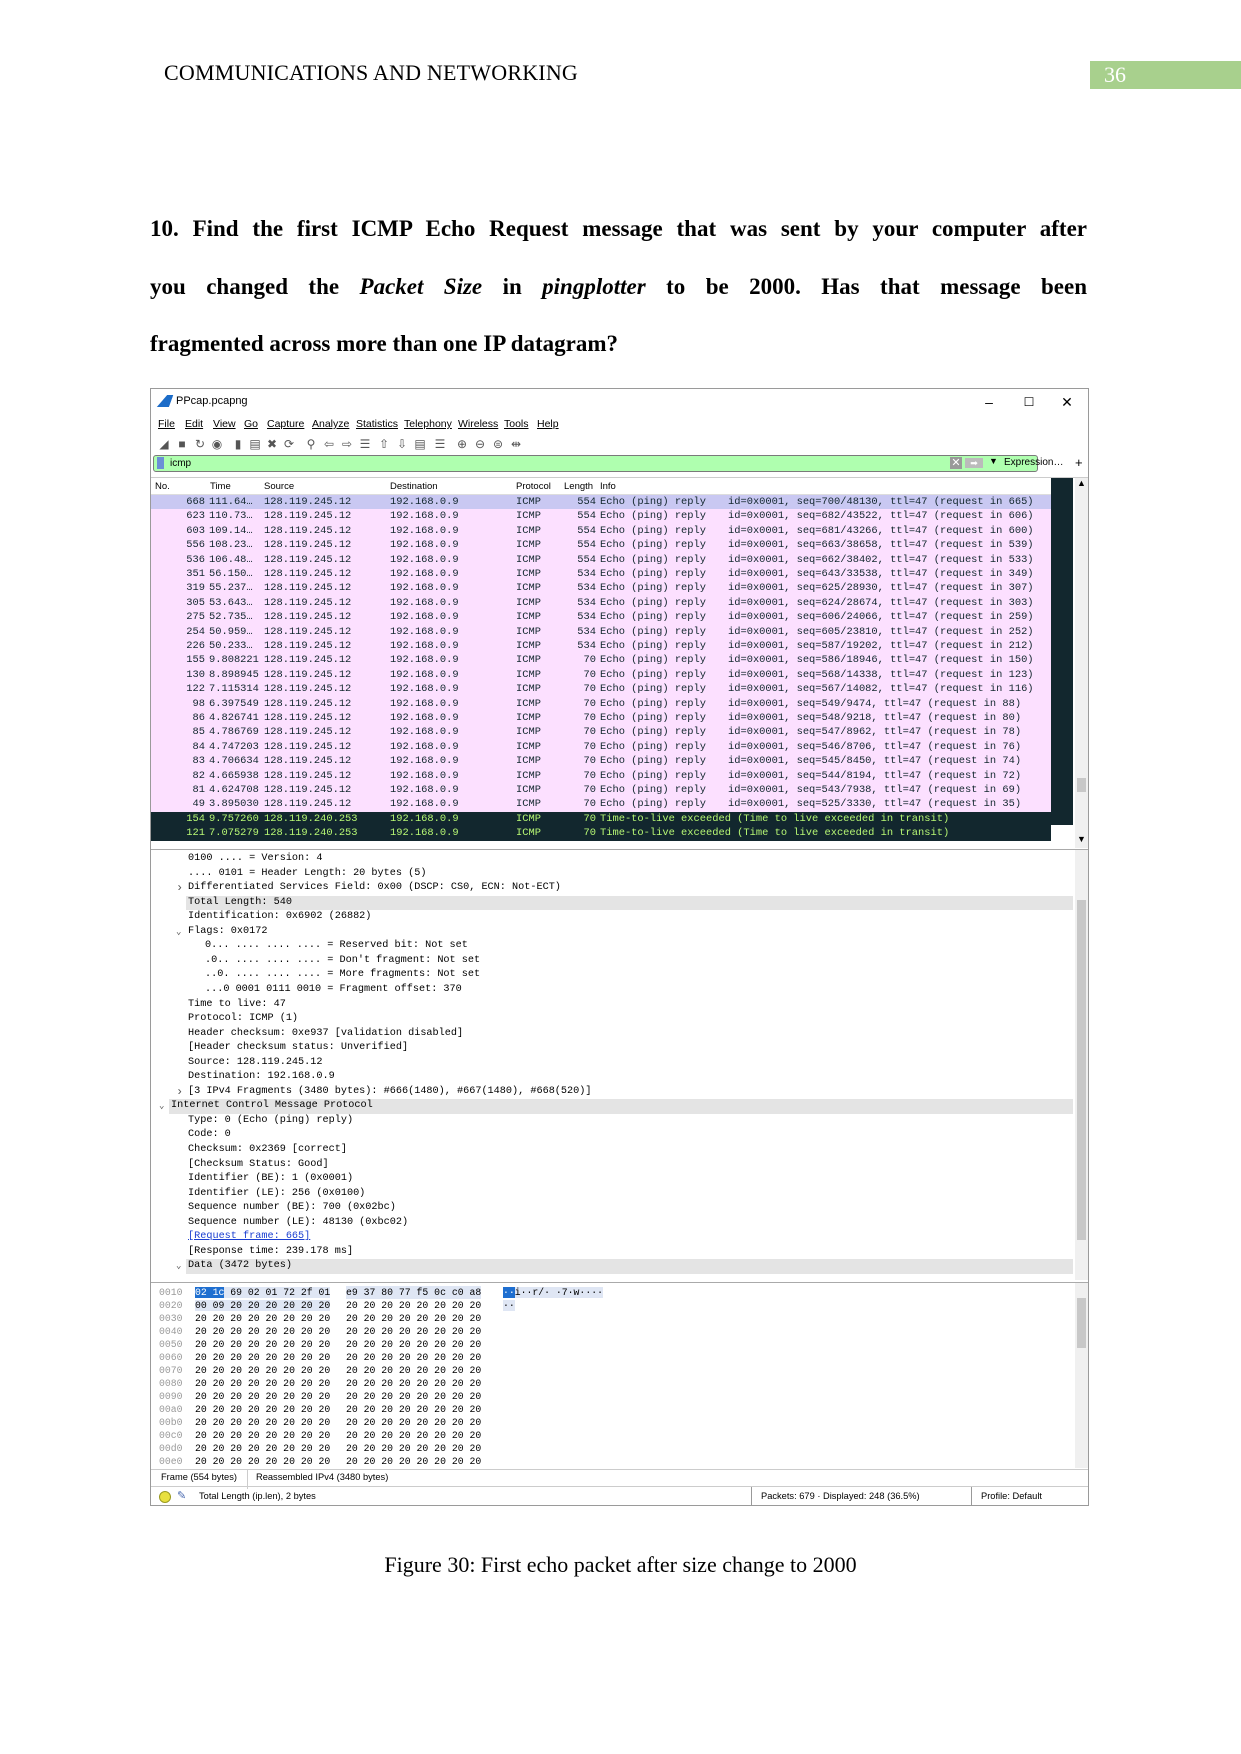 Image resolution: width=1241 pixels, height=1754 pixels. I want to click on first-packet-icon: ⇧, so click(384, 444).